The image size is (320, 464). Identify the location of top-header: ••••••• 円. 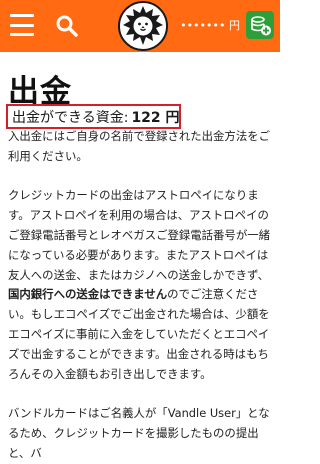
(140, 26).